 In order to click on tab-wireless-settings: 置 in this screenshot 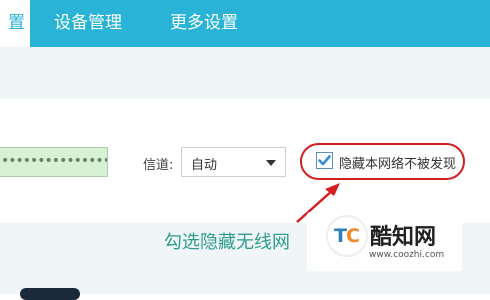, I will do `click(15, 23)`.